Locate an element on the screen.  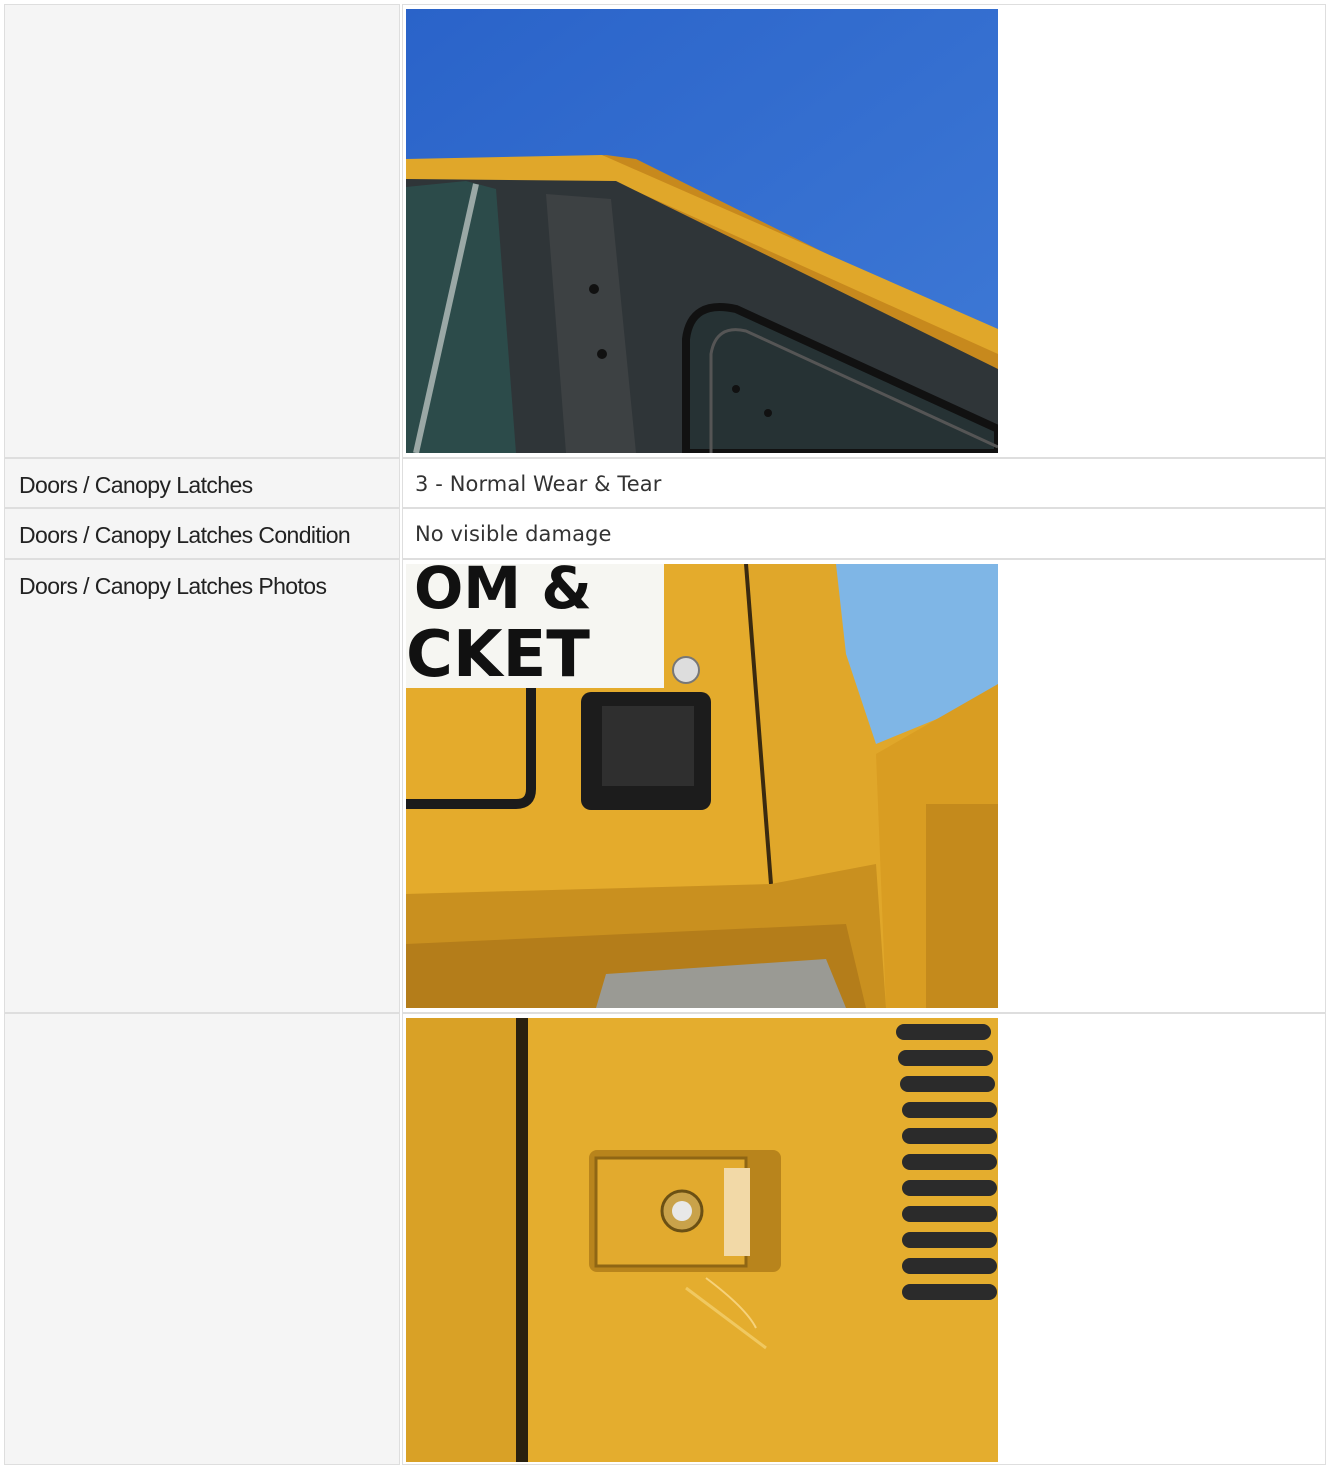
row-value: 3 - Normal Wear & Tear is located at coordinates (538, 484).